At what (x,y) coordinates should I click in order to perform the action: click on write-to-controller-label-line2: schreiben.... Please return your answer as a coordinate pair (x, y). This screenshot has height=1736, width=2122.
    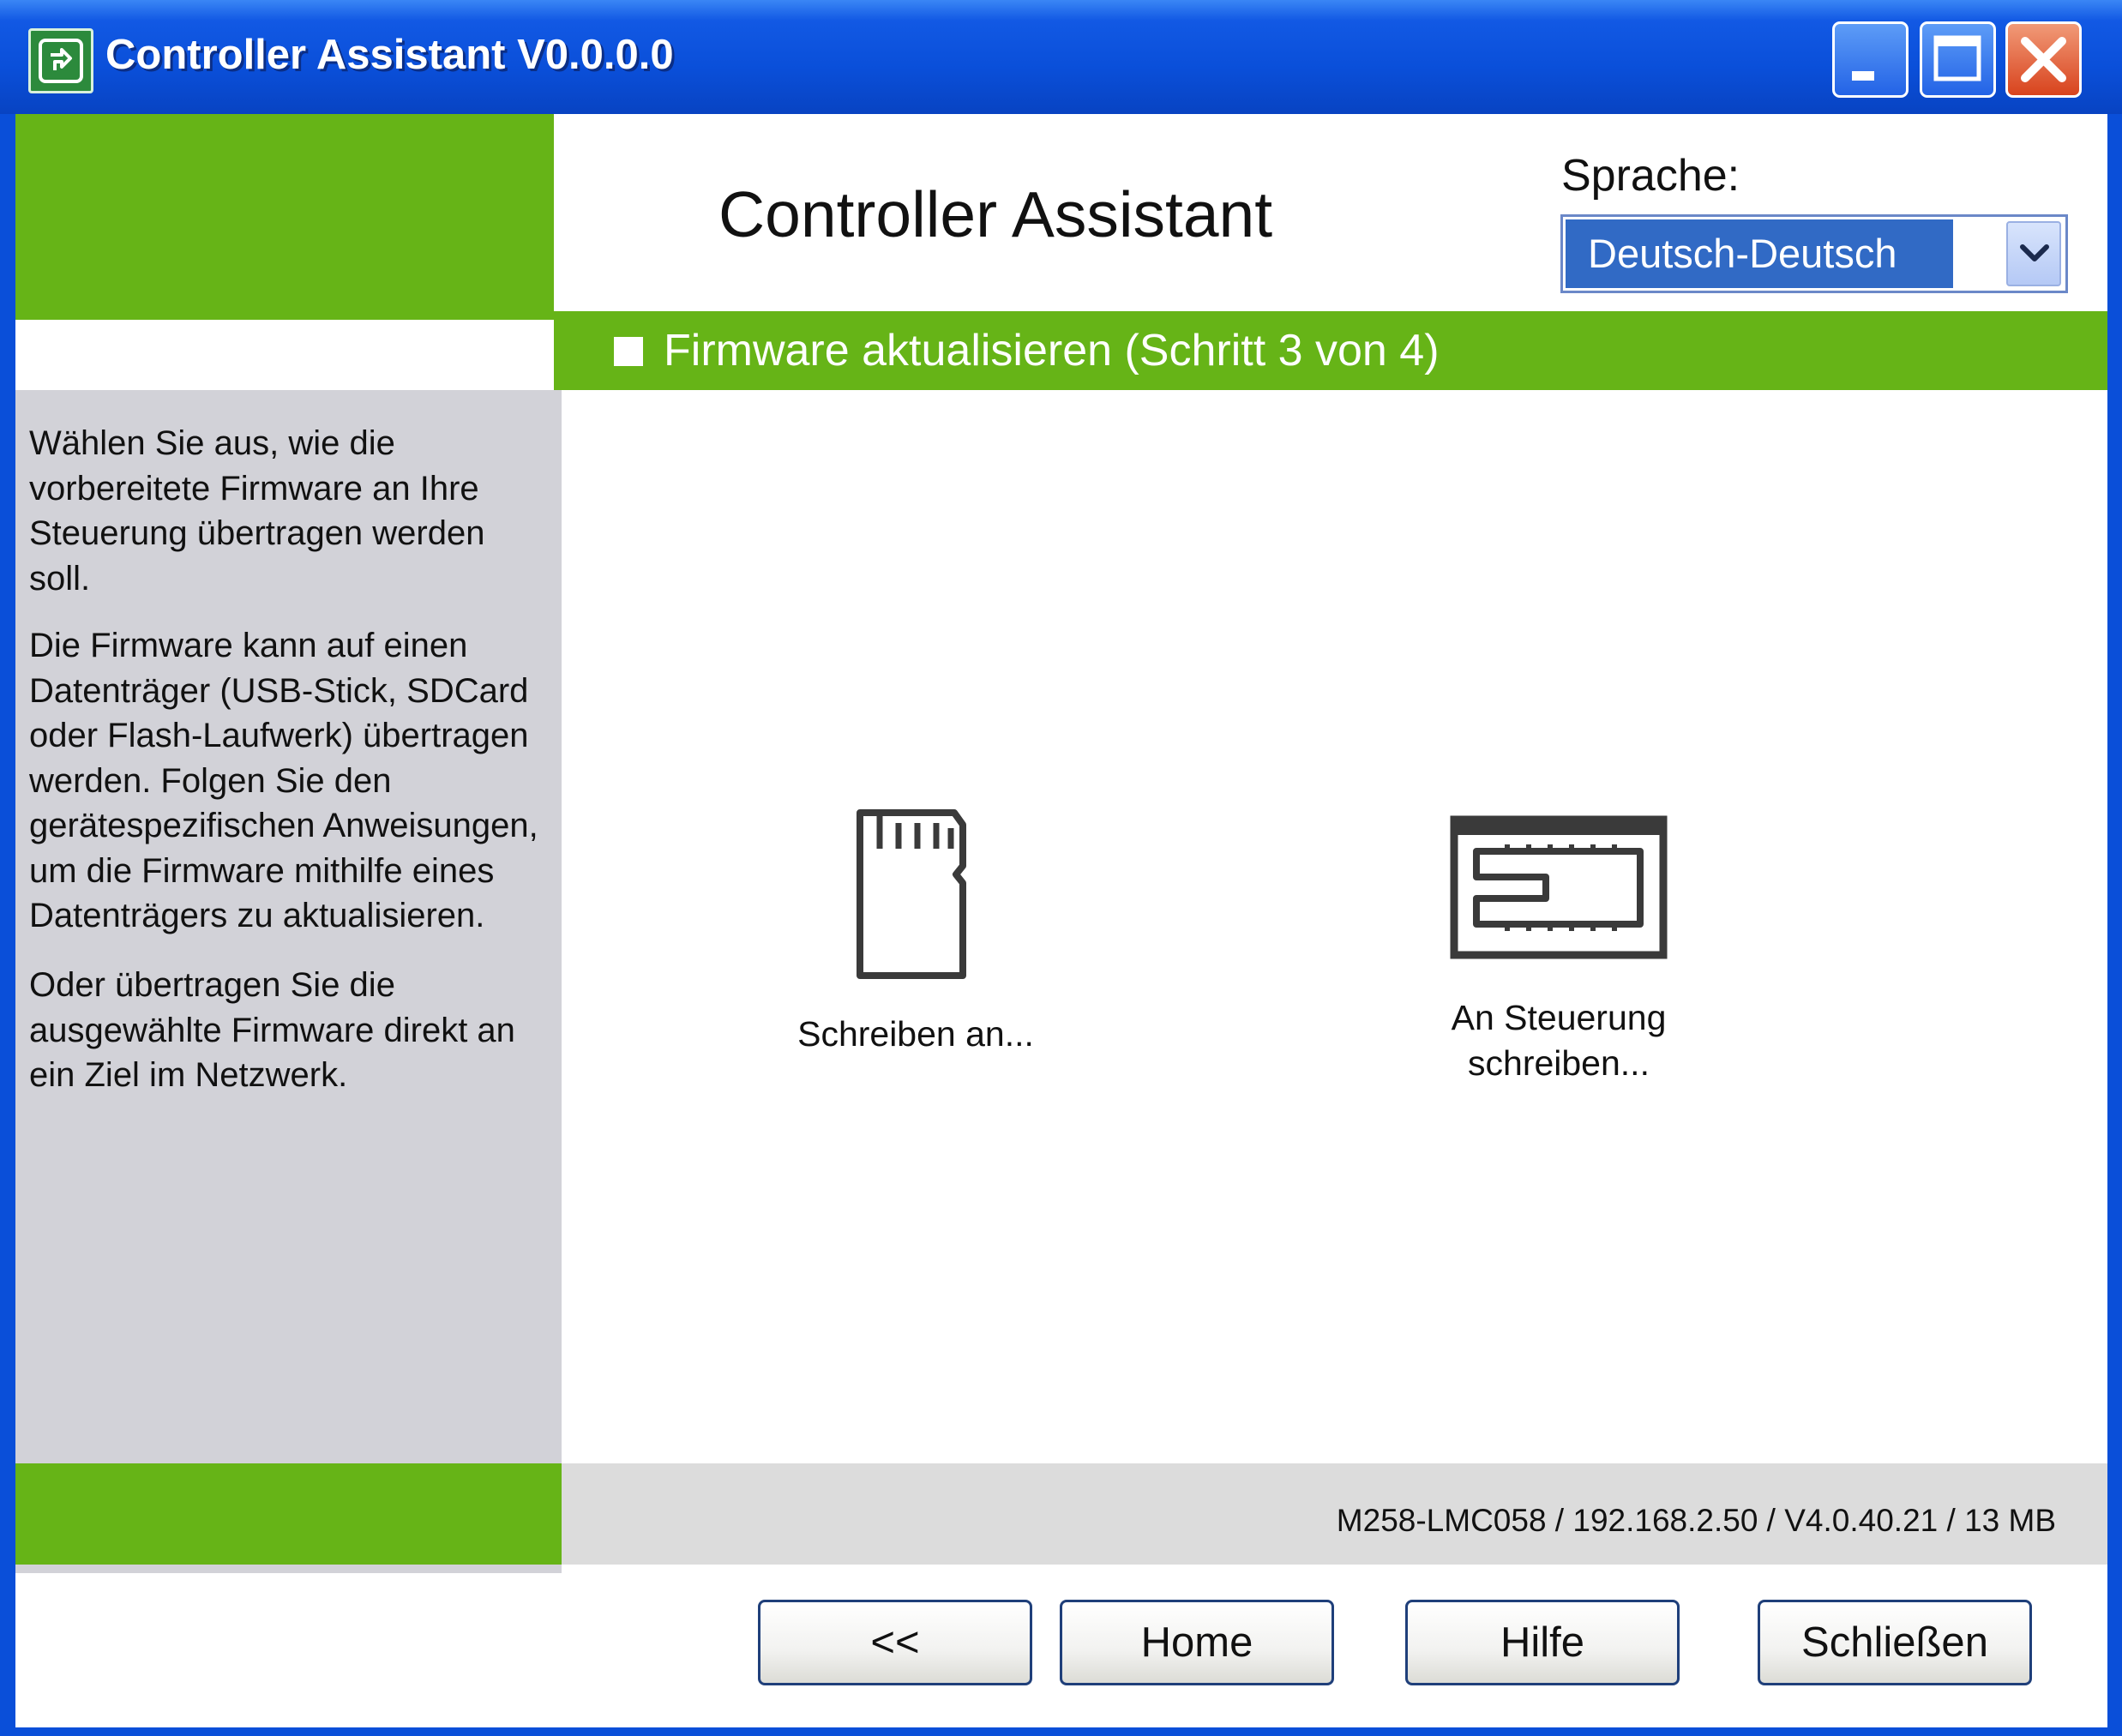
    Looking at the image, I should click on (1559, 1063).